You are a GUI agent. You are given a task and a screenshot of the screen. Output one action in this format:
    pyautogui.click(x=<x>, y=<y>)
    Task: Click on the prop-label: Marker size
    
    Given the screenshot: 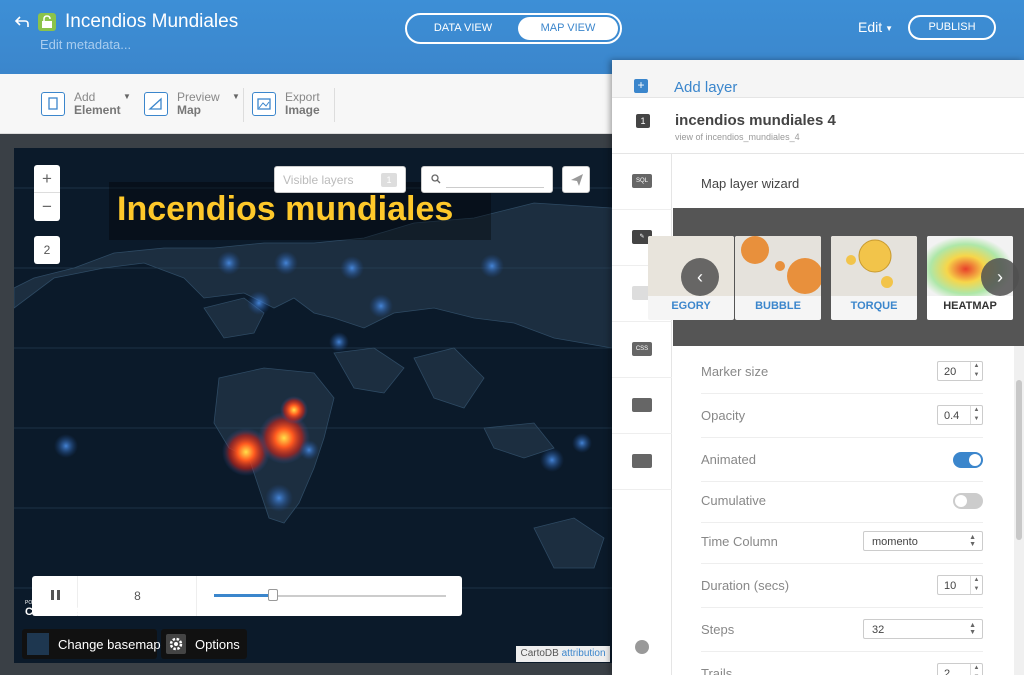 What is the action you would take?
    pyautogui.click(x=735, y=371)
    